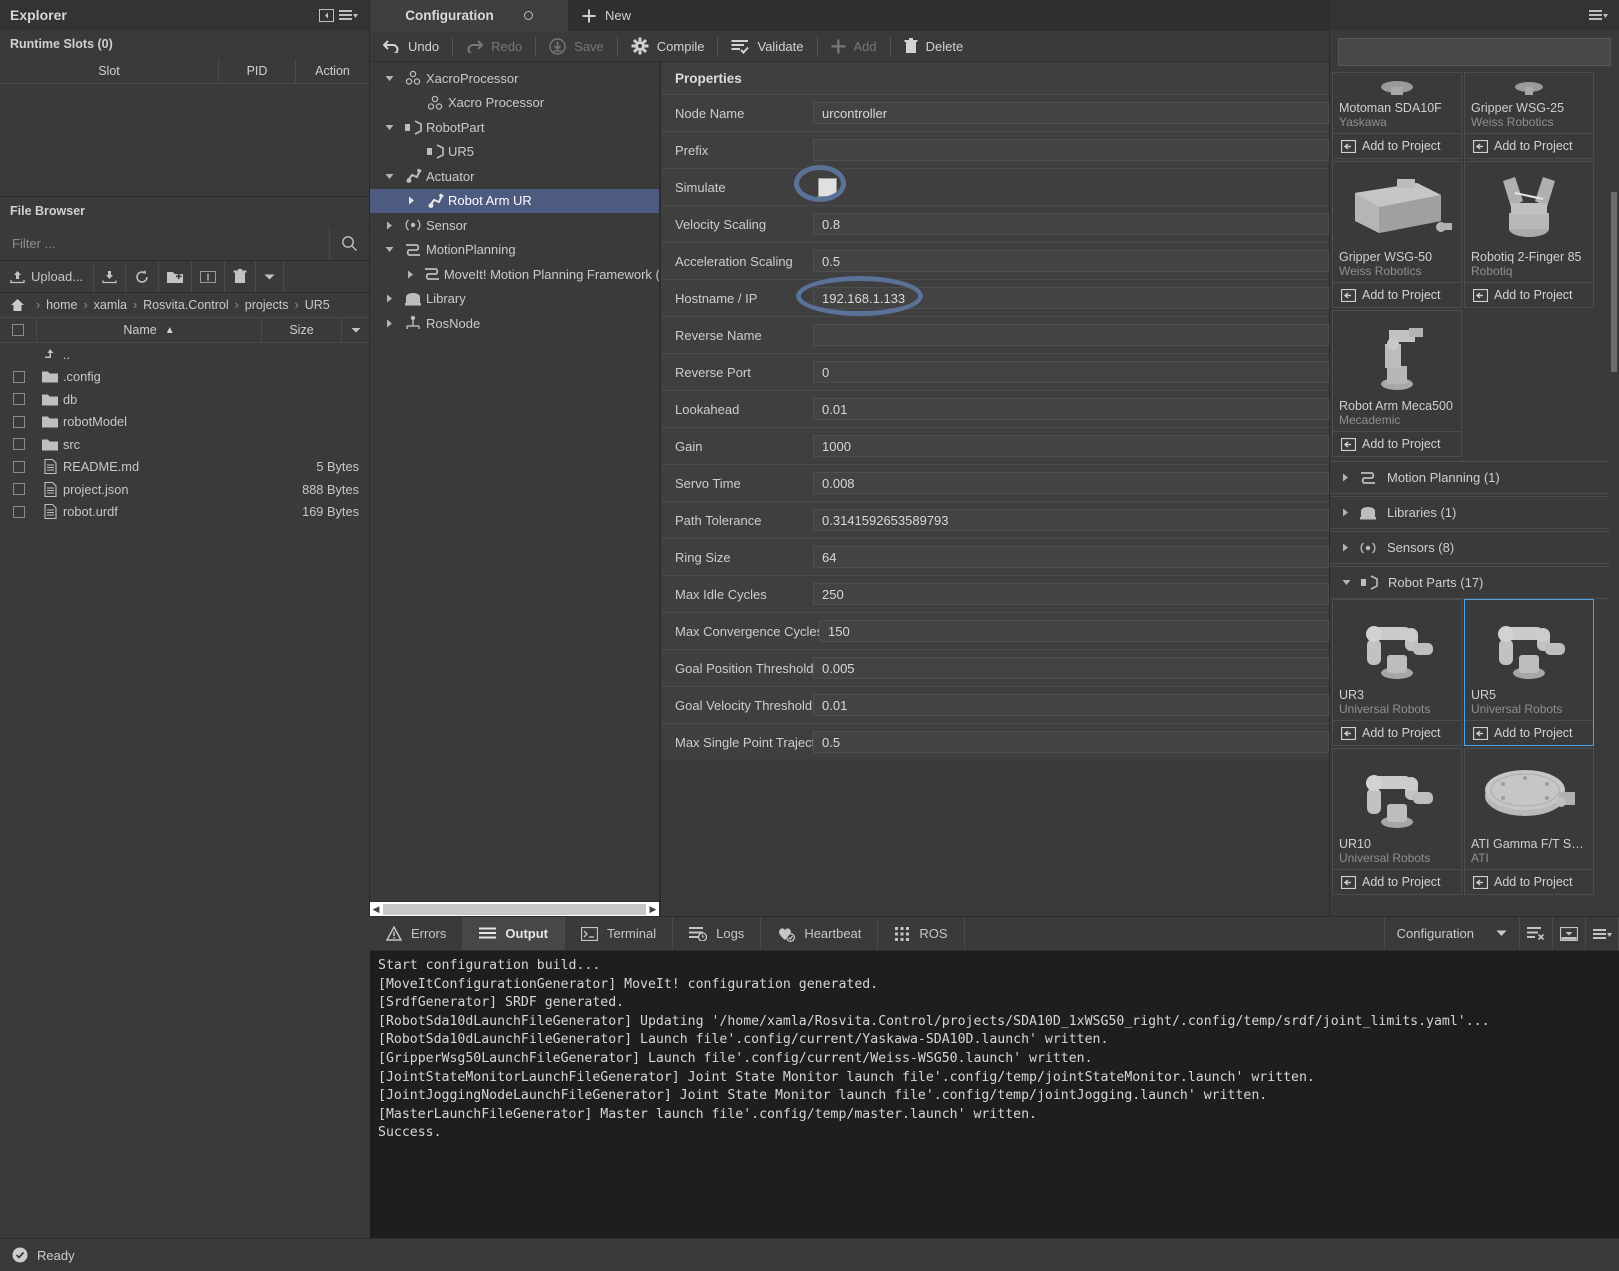 This screenshot has height=1271, width=1619. I want to click on tab-ros: ROS, so click(921, 933).